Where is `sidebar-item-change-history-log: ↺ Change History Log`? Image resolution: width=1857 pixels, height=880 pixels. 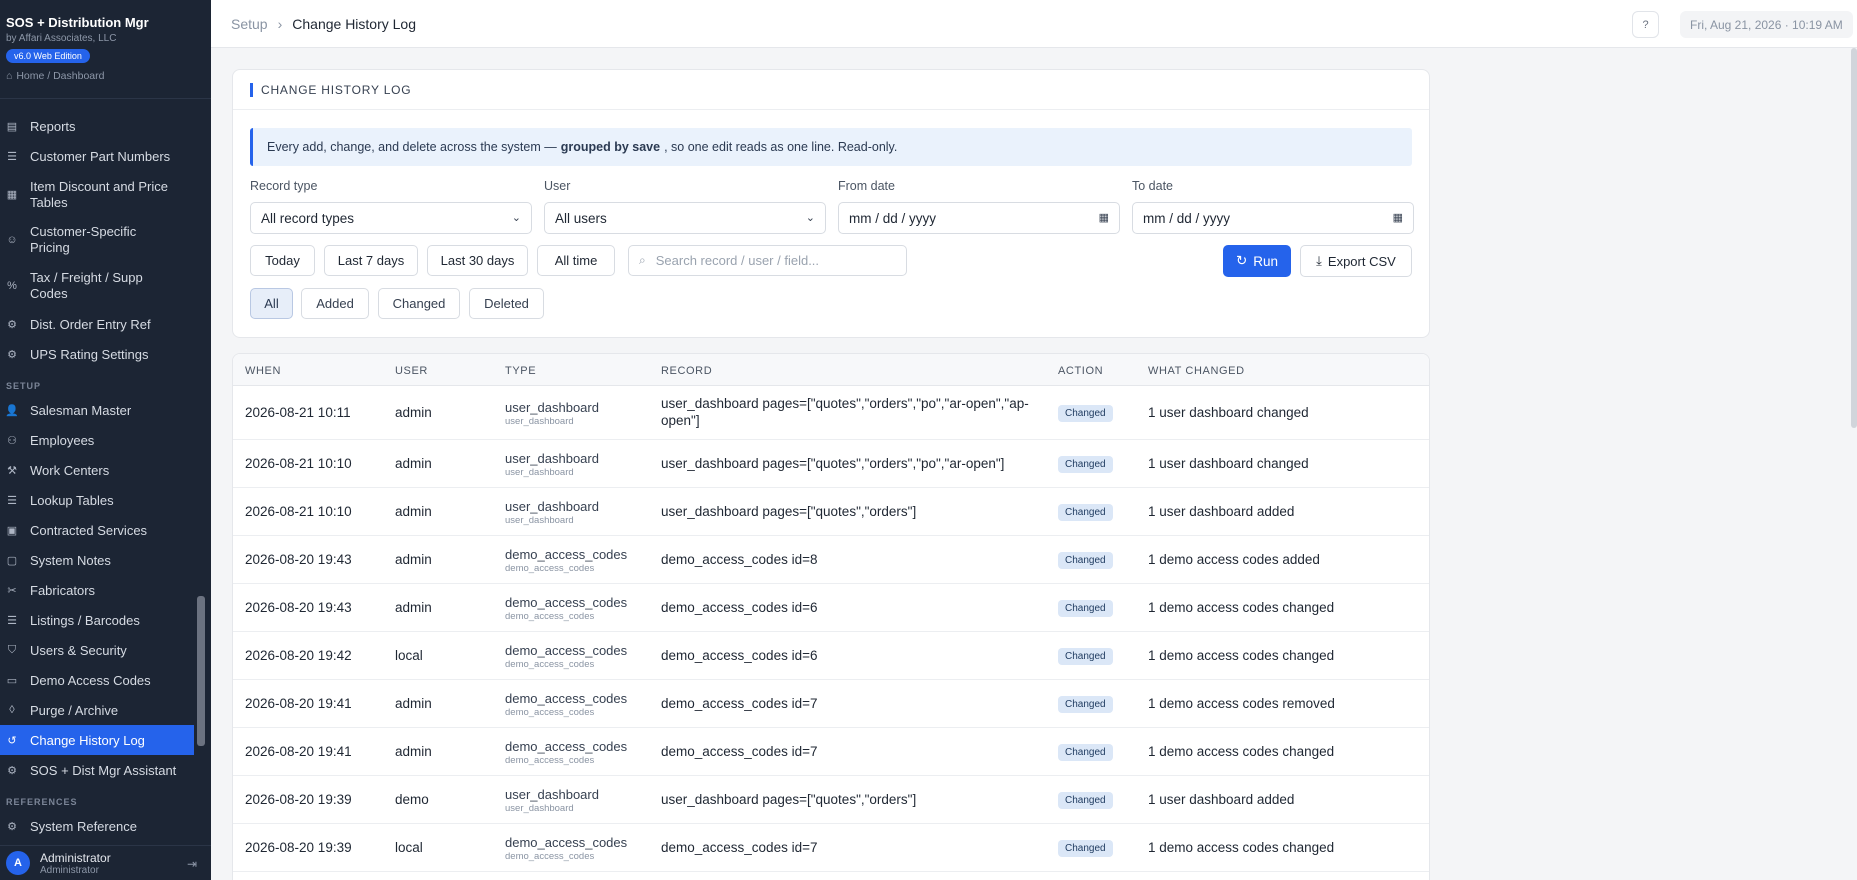
sidebar-item-change-history-log: ↺ Change History Log is located at coordinates (97, 740).